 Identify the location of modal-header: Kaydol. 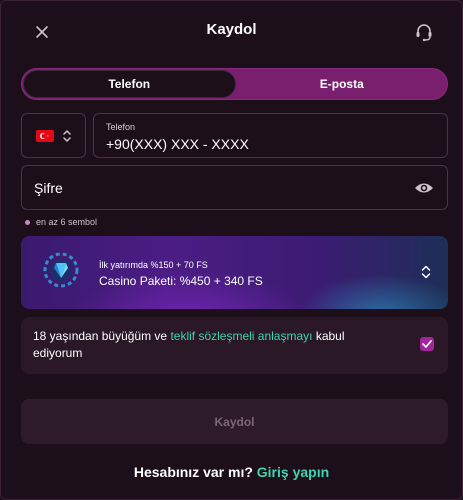
(231, 31).